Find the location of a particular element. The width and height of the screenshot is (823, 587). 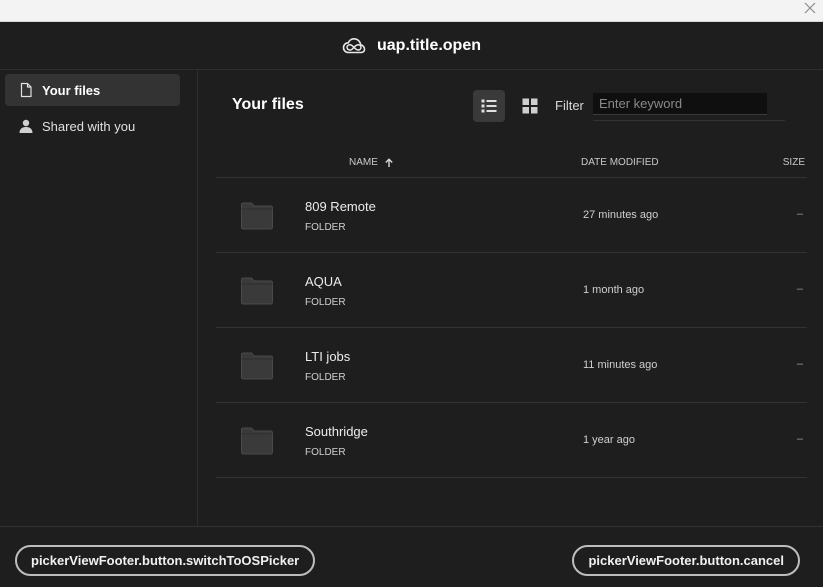

list-view-icon is located at coordinates (489, 106).